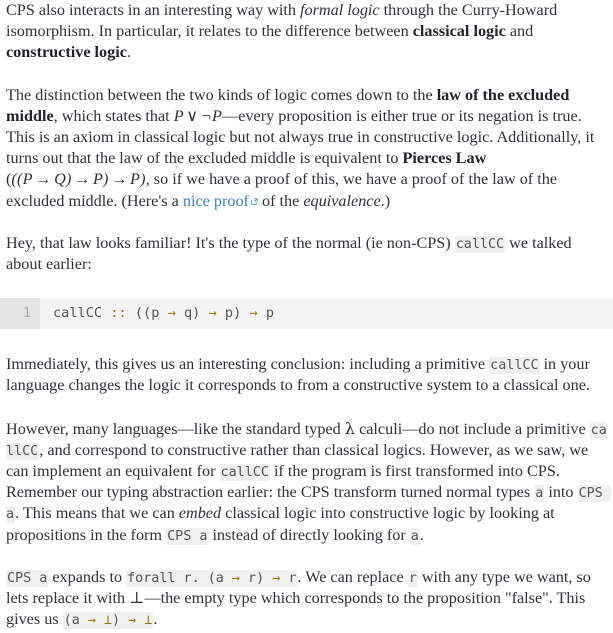 The width and height of the screenshot is (613, 633). Describe the element at coordinates (120, 621) in the screenshot. I see `code-token-punctuation: )` at that location.